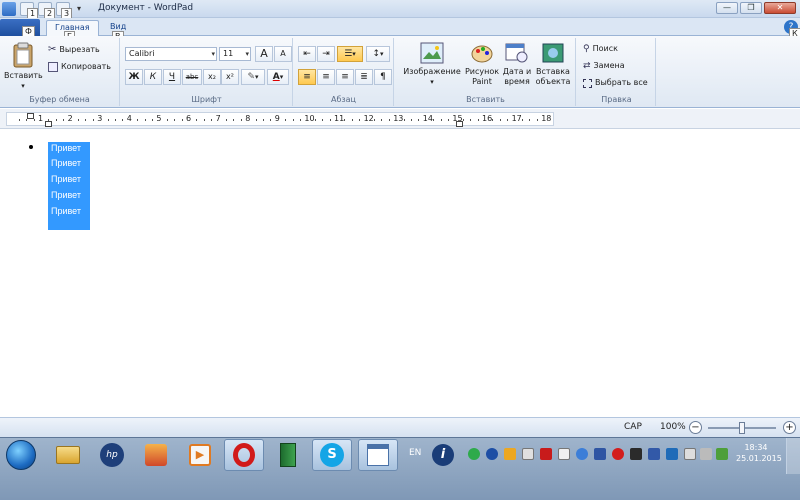 The width and height of the screenshot is (800, 500). I want to click on tray-power-icon, so click(690, 454).